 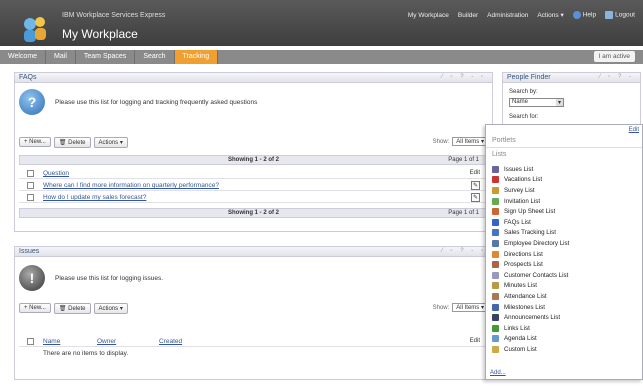 I want to click on menu-item: Invitation List, so click(x=566, y=201).